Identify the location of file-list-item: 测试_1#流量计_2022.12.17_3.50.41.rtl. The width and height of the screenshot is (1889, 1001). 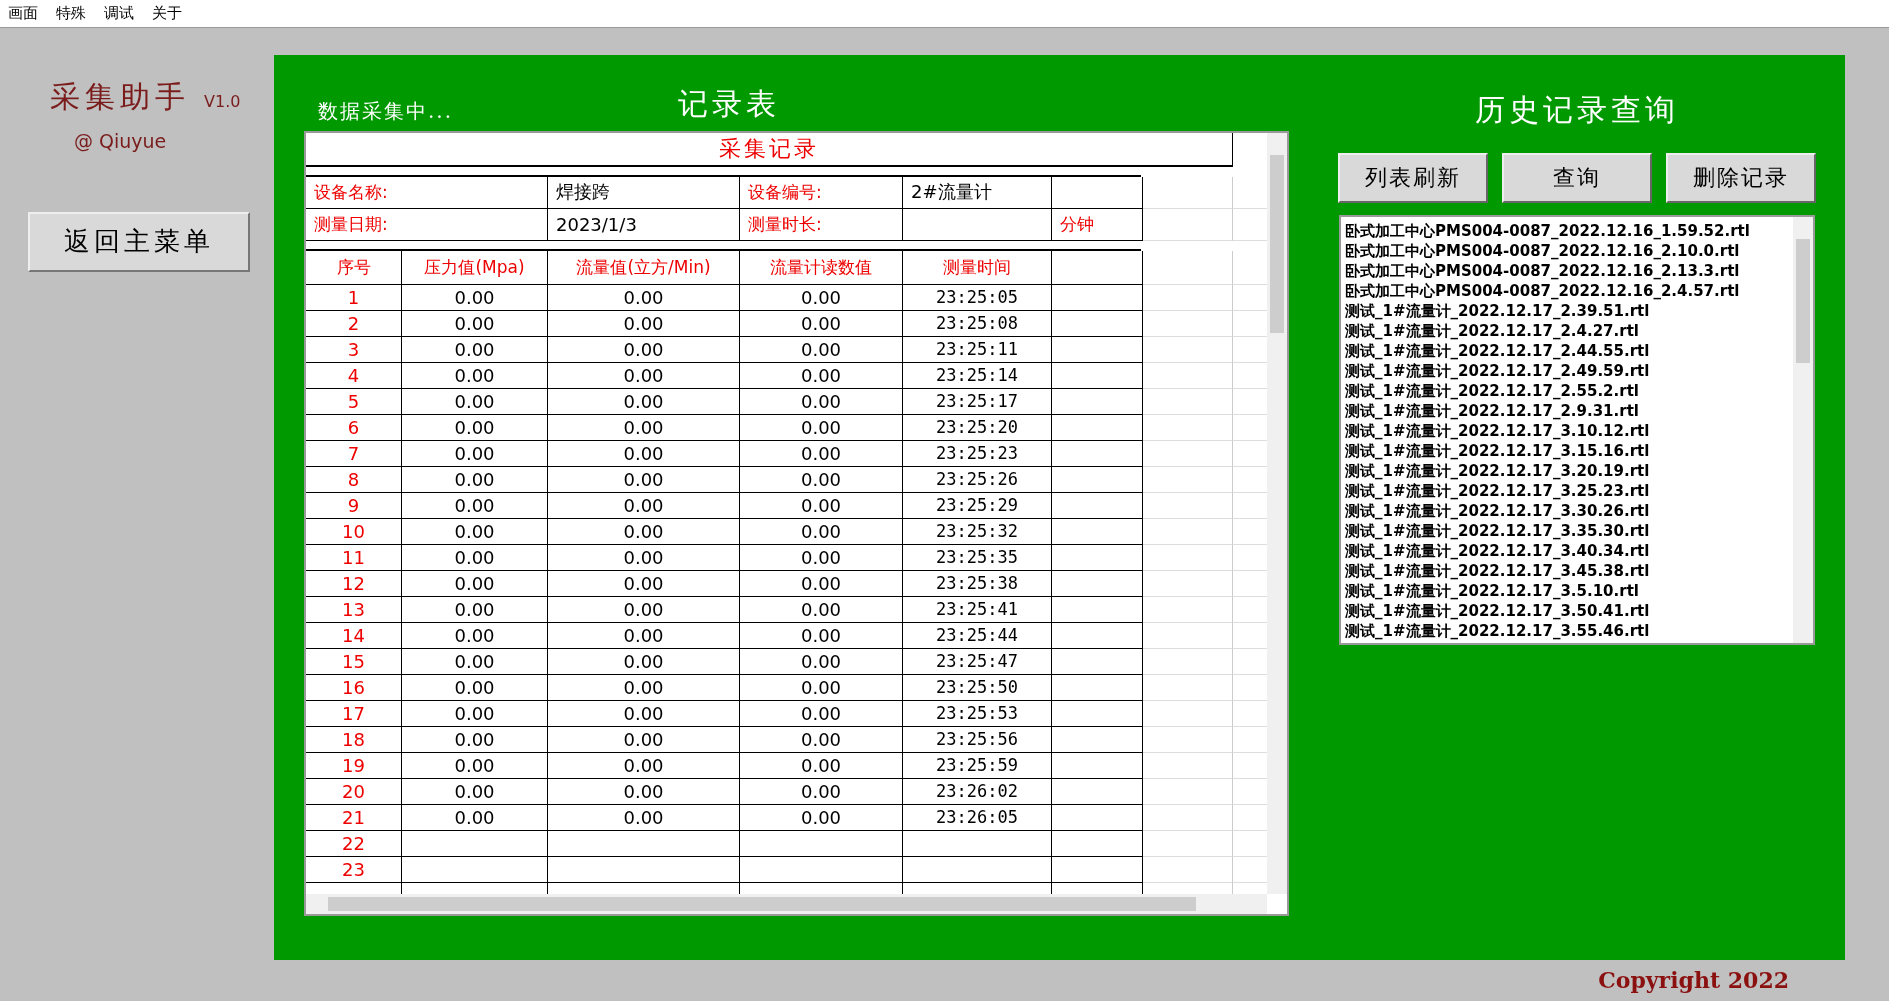
(1569, 610).